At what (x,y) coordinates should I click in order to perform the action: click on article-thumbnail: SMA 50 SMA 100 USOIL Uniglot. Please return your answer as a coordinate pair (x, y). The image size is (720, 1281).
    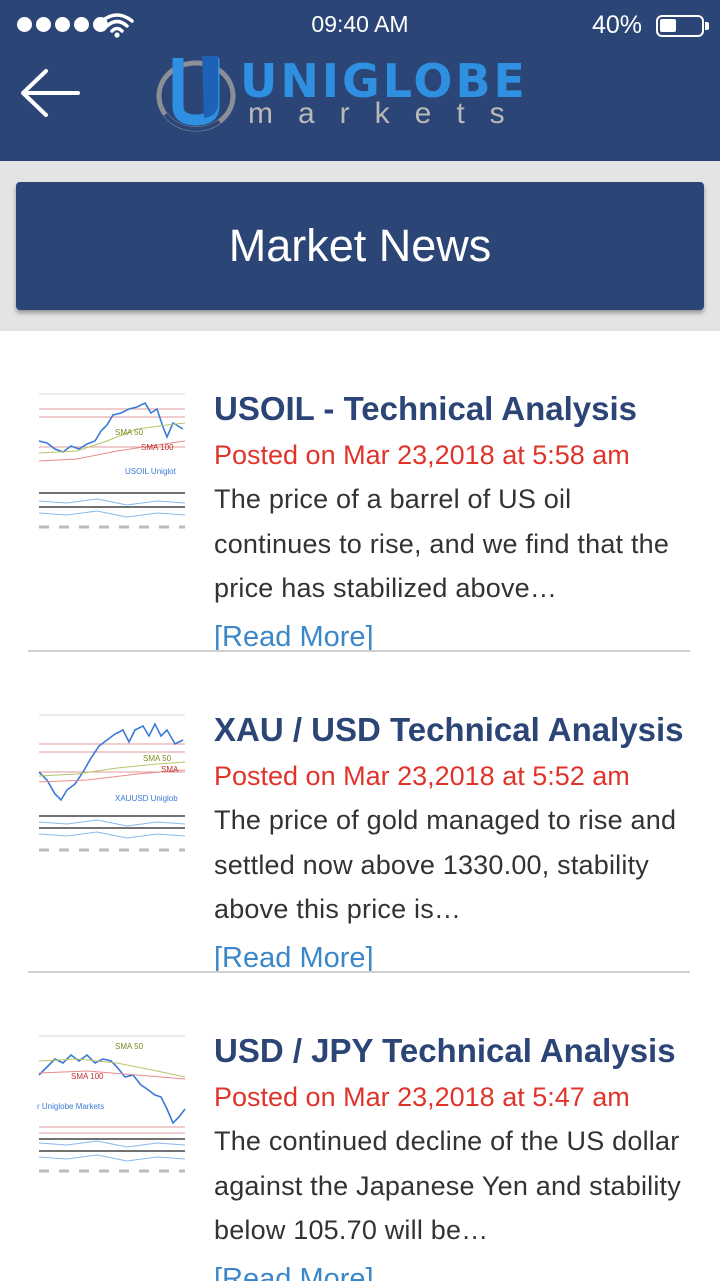
    Looking at the image, I should click on (112, 464).